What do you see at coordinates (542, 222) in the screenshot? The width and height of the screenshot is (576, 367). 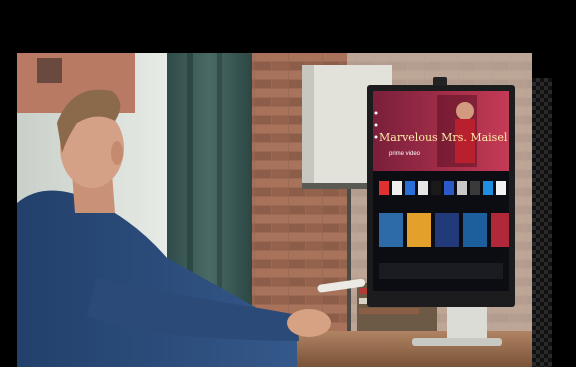 I see `transparency-checker-strip` at bounding box center [542, 222].